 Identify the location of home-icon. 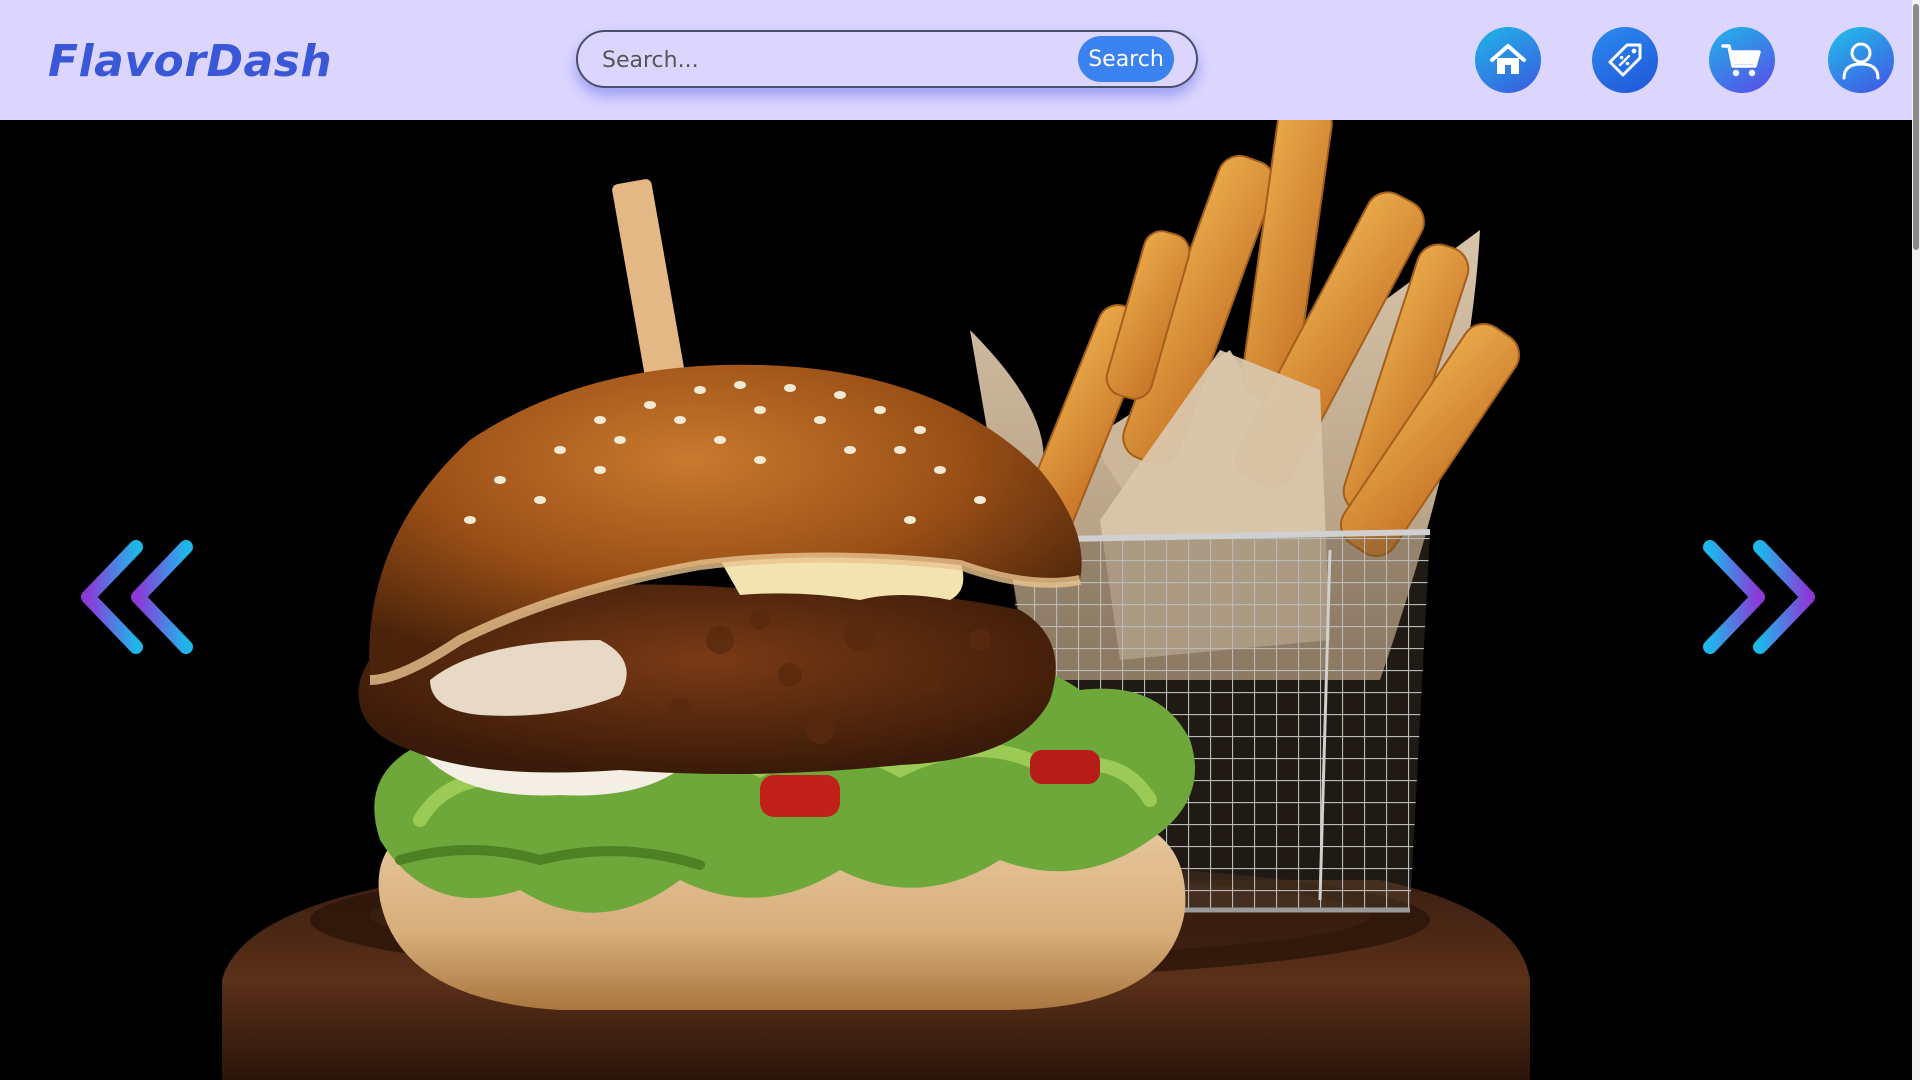
(1508, 59).